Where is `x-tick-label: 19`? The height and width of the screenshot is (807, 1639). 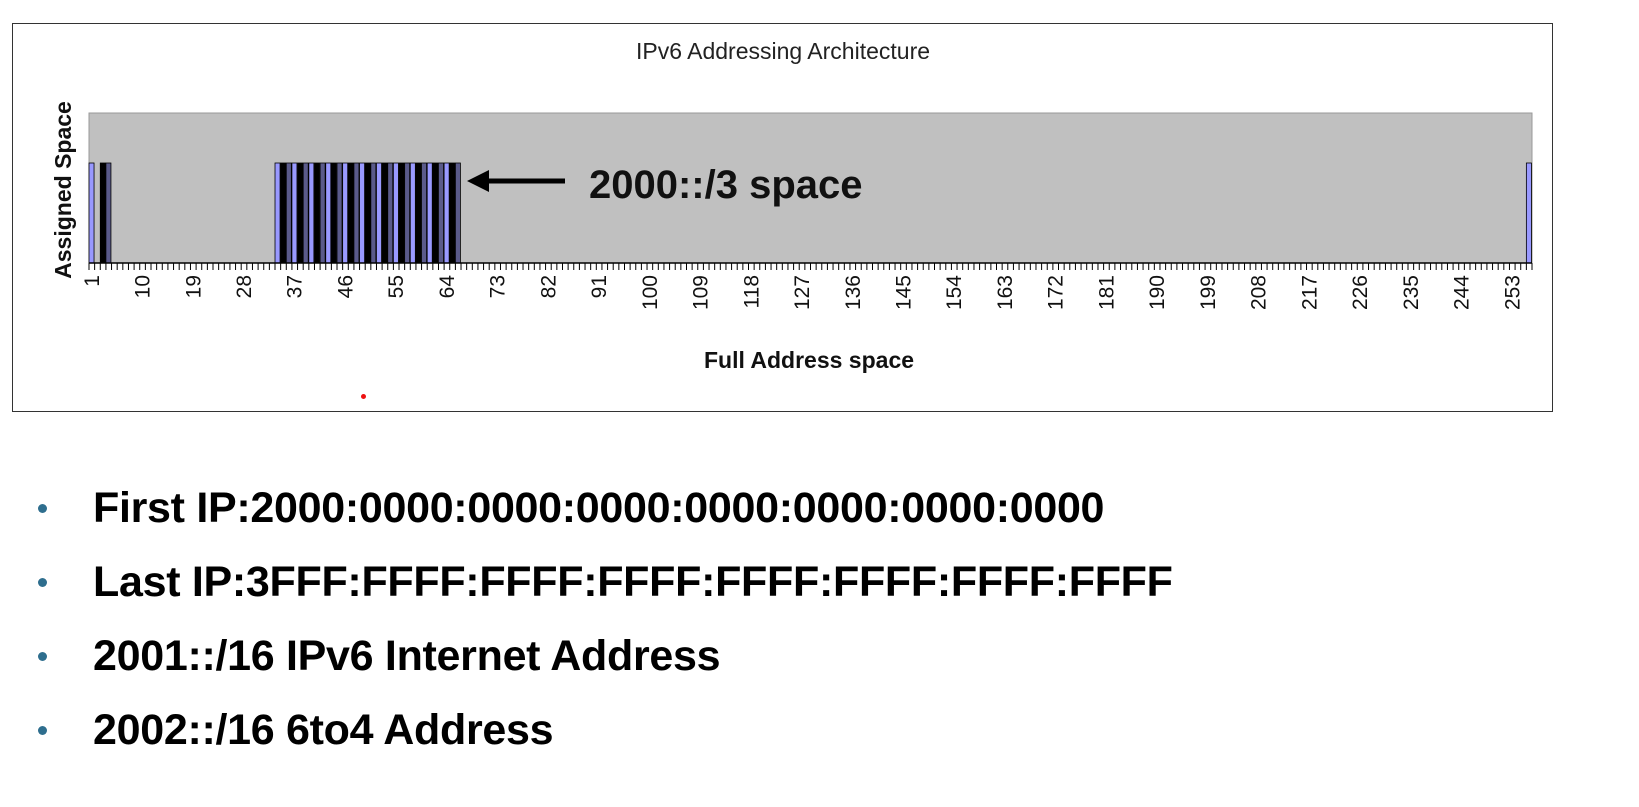
x-tick-label: 19 is located at coordinates (193, 286).